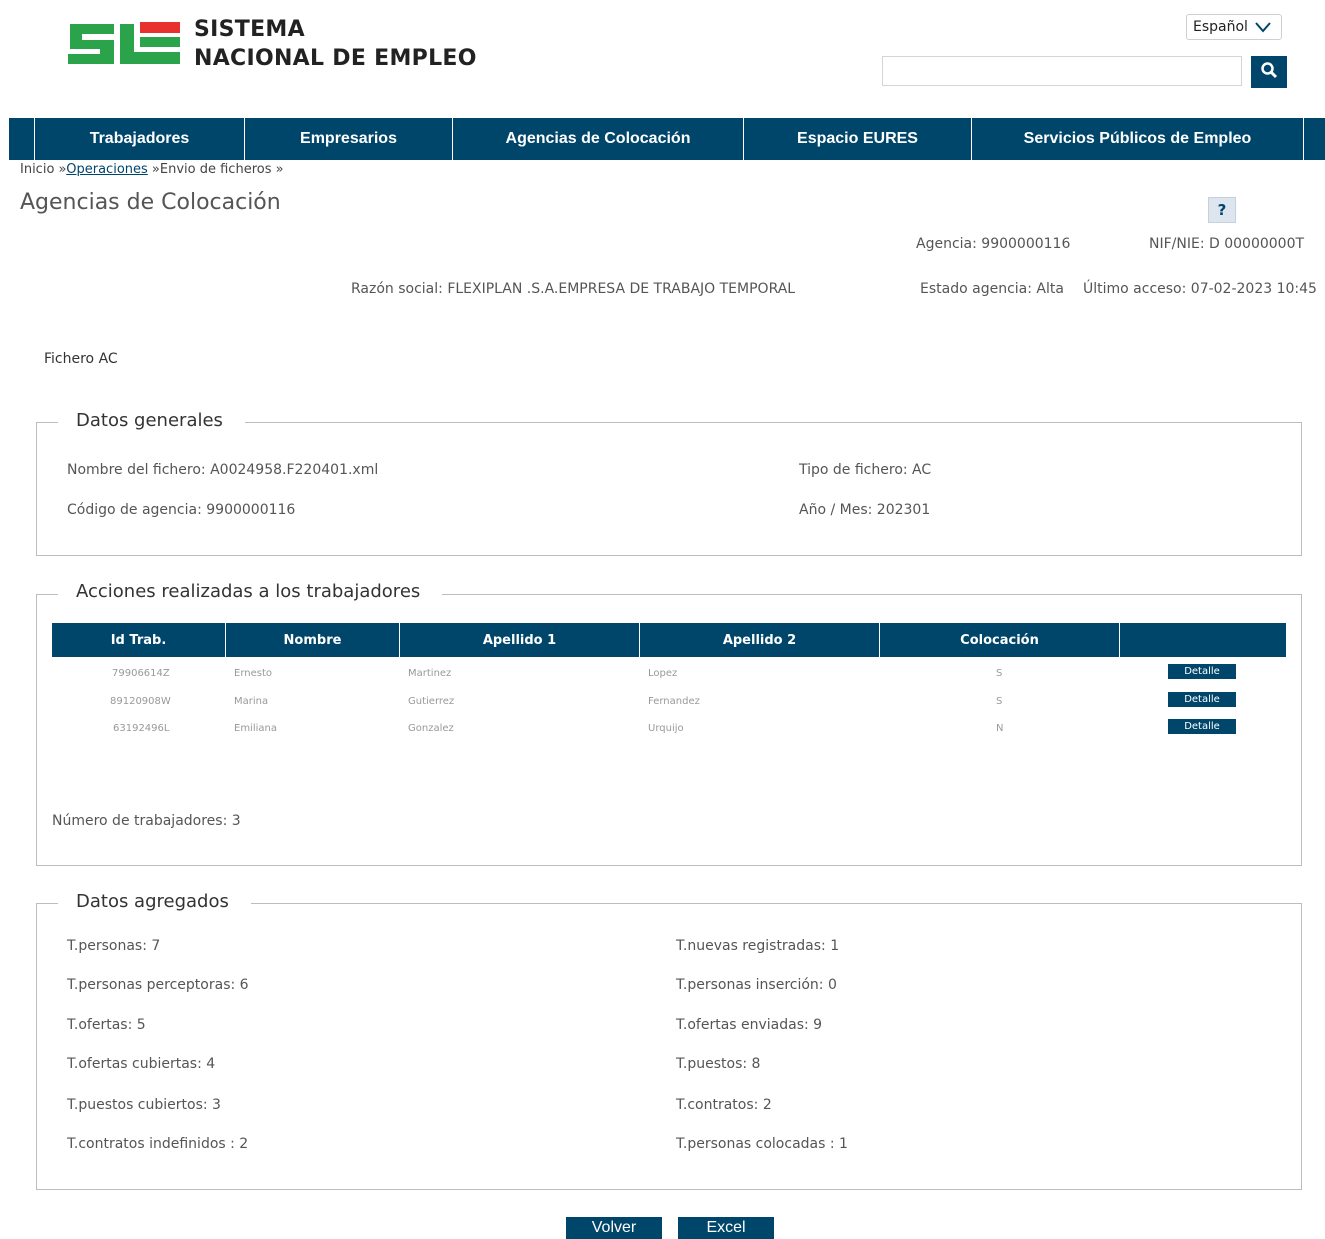 The width and height of the screenshot is (1325, 1239). I want to click on nav-eures: Espacio EURES, so click(858, 139).